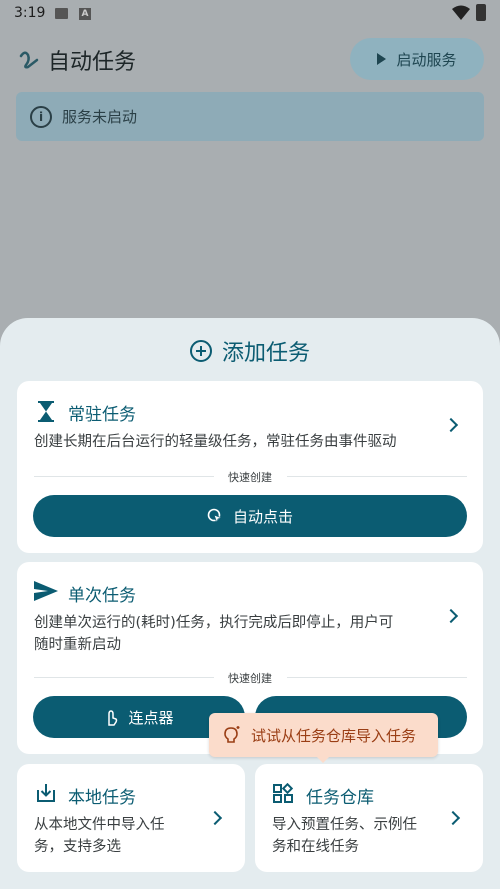  I want to click on task-repository-card: 任务仓库 导入预置任务、示例任 务和在线任务, so click(369, 818).